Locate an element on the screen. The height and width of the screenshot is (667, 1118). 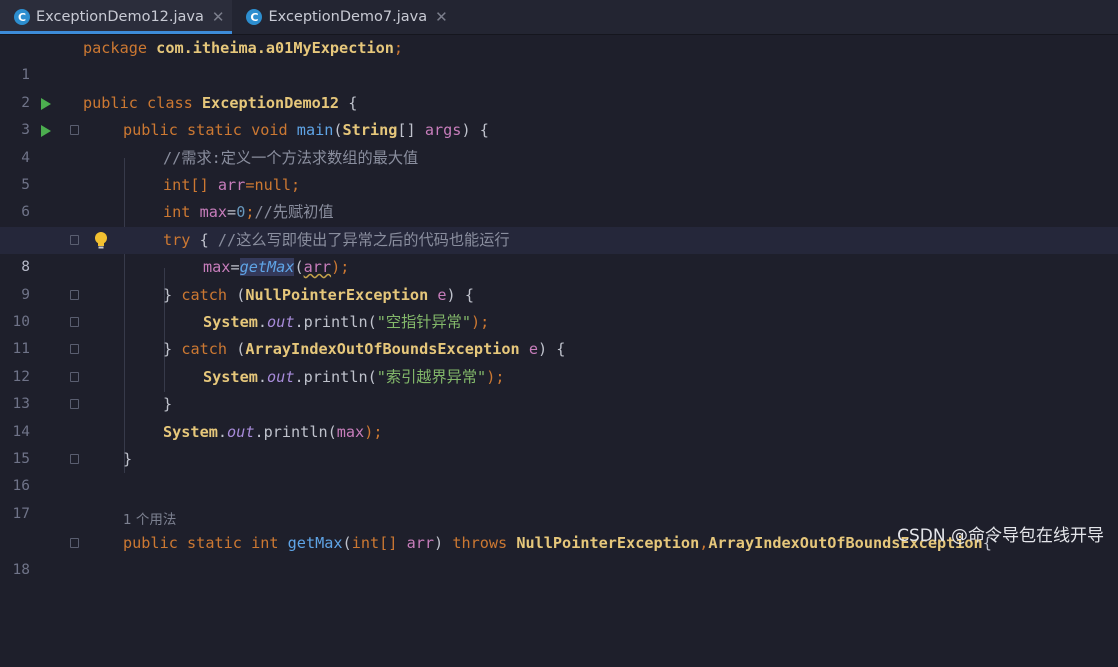
code-token: e is located at coordinates (533, 349).